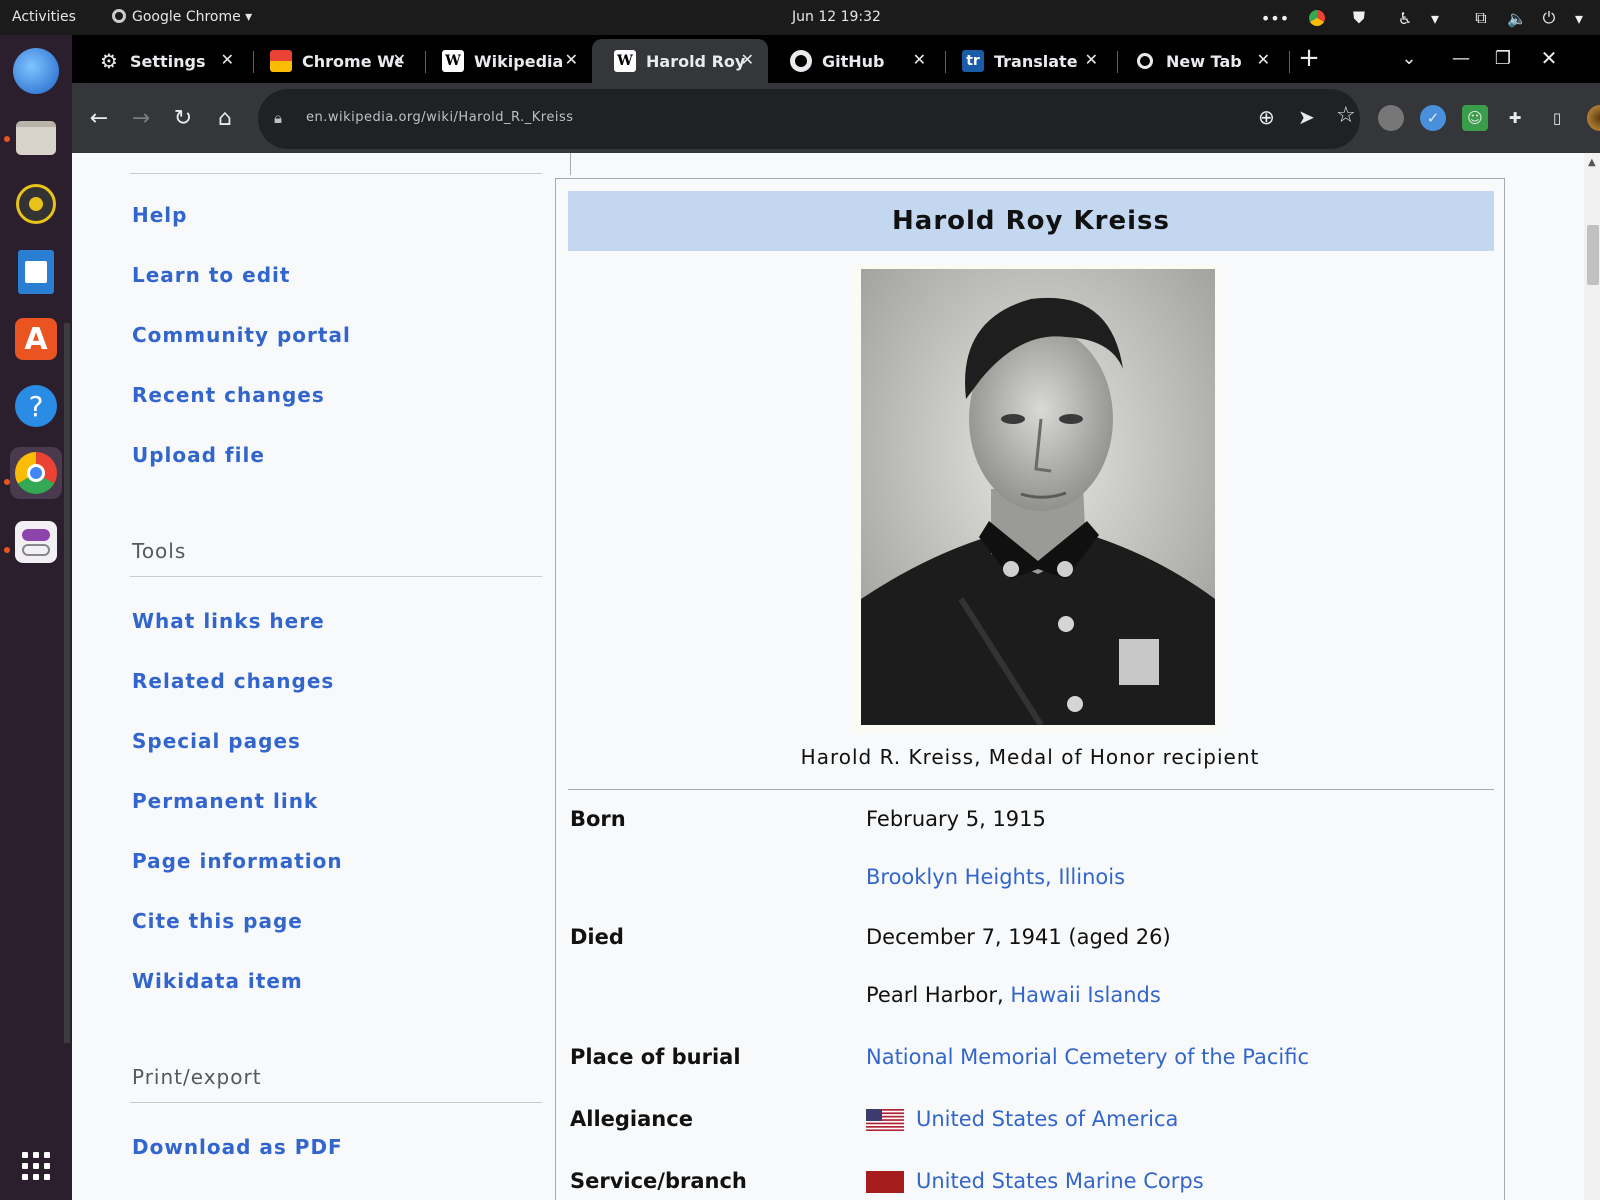 The width and height of the screenshot is (1600, 1200). What do you see at coordinates (1593, 118) in the screenshot?
I see `profile-avatar` at bounding box center [1593, 118].